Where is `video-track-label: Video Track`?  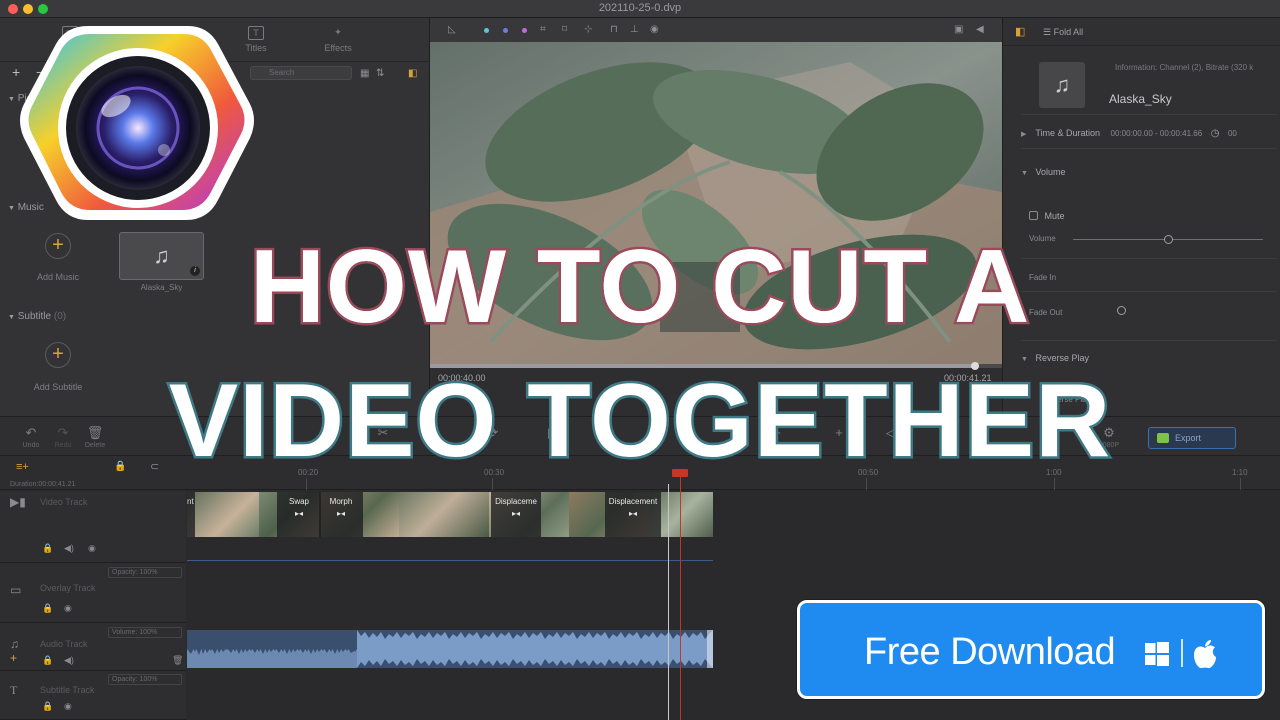
video-track-label: Video Track is located at coordinates (64, 502).